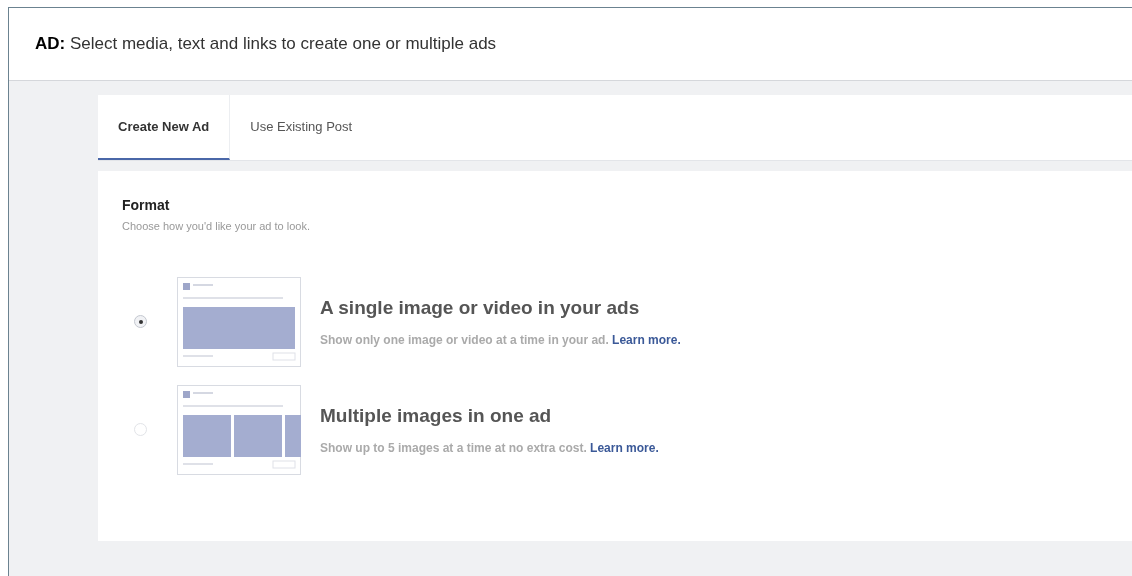 The height and width of the screenshot is (576, 1132). Describe the element at coordinates (301, 127) in the screenshot. I see `tab: Use Existing Post` at that location.